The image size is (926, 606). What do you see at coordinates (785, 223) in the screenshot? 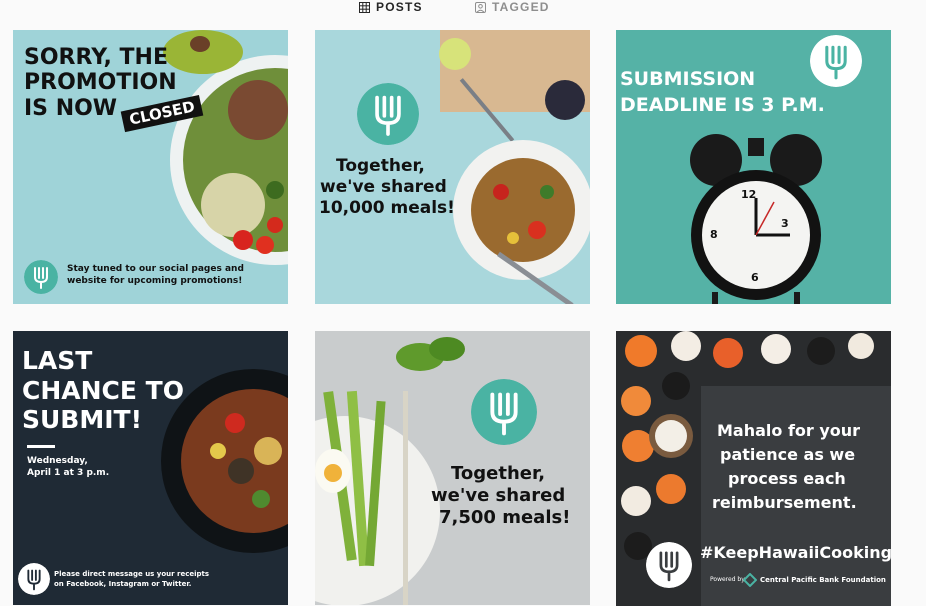
I see `clock-number-3: 3` at bounding box center [785, 223].